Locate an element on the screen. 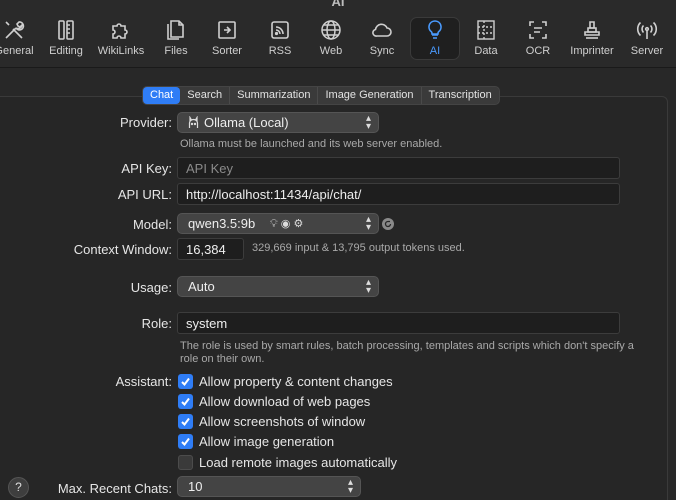 Image resolution: width=676 pixels, height=500 pixels. files-icon is located at coordinates (175, 30).